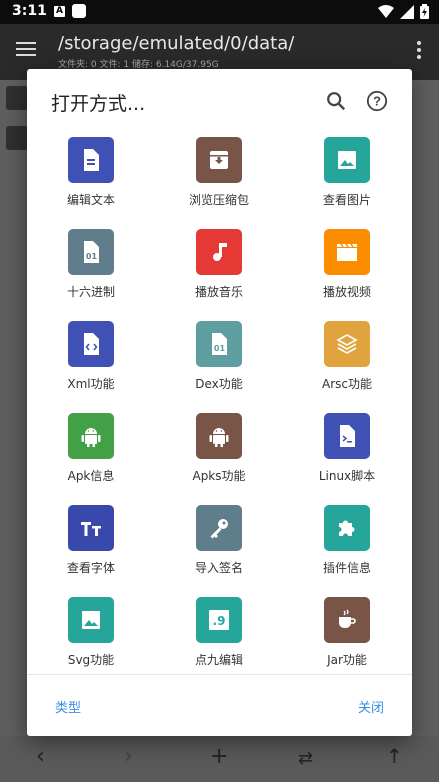  What do you see at coordinates (347, 528) in the screenshot?
I see `puzzle-icon` at bounding box center [347, 528].